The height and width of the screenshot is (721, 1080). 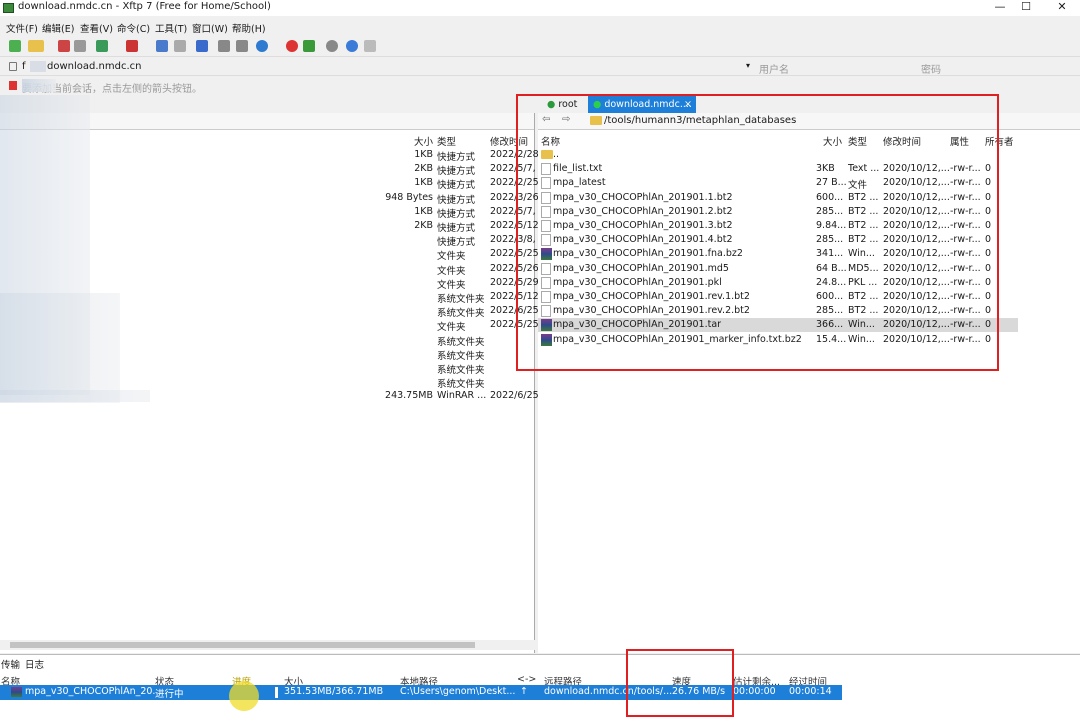 I want to click on globe-icon, so click(x=262, y=46).